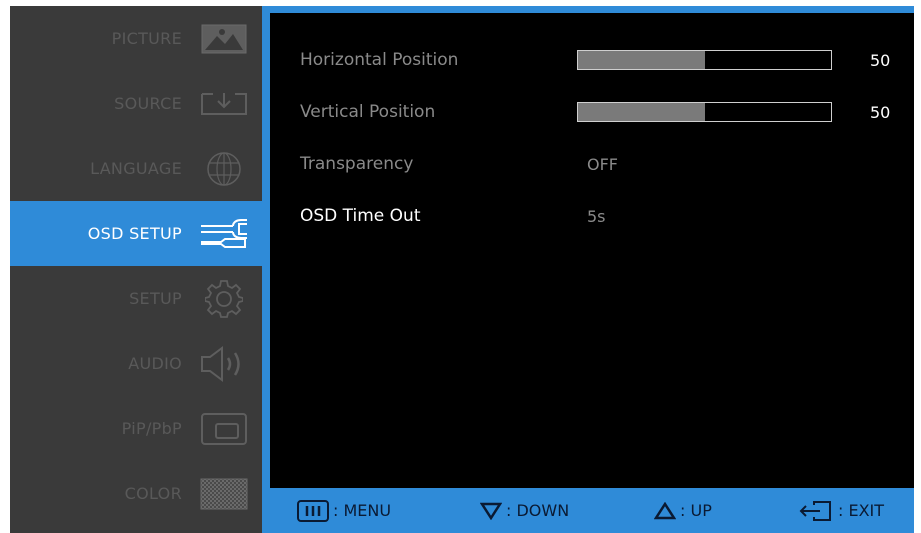  What do you see at coordinates (357, 164) in the screenshot?
I see `setting-label: Transparency` at bounding box center [357, 164].